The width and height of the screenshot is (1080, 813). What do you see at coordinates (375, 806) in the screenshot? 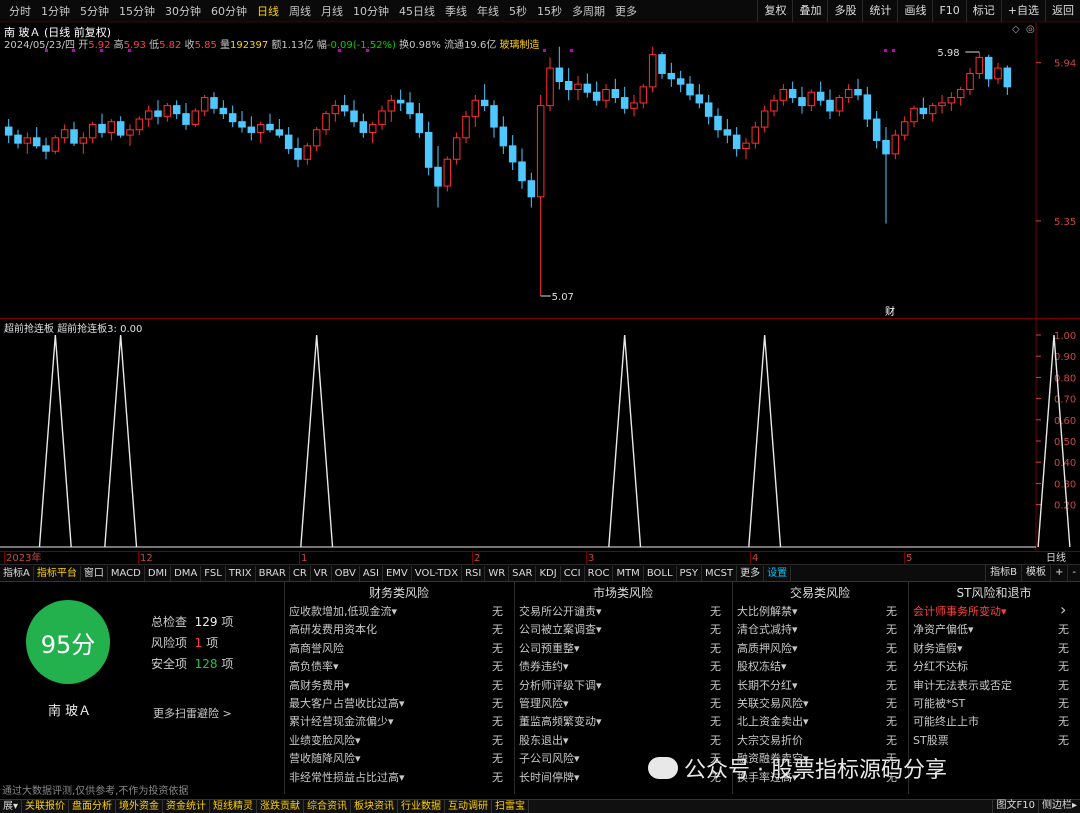
I see `bottom-tab-8: 板块资讯` at bounding box center [375, 806].